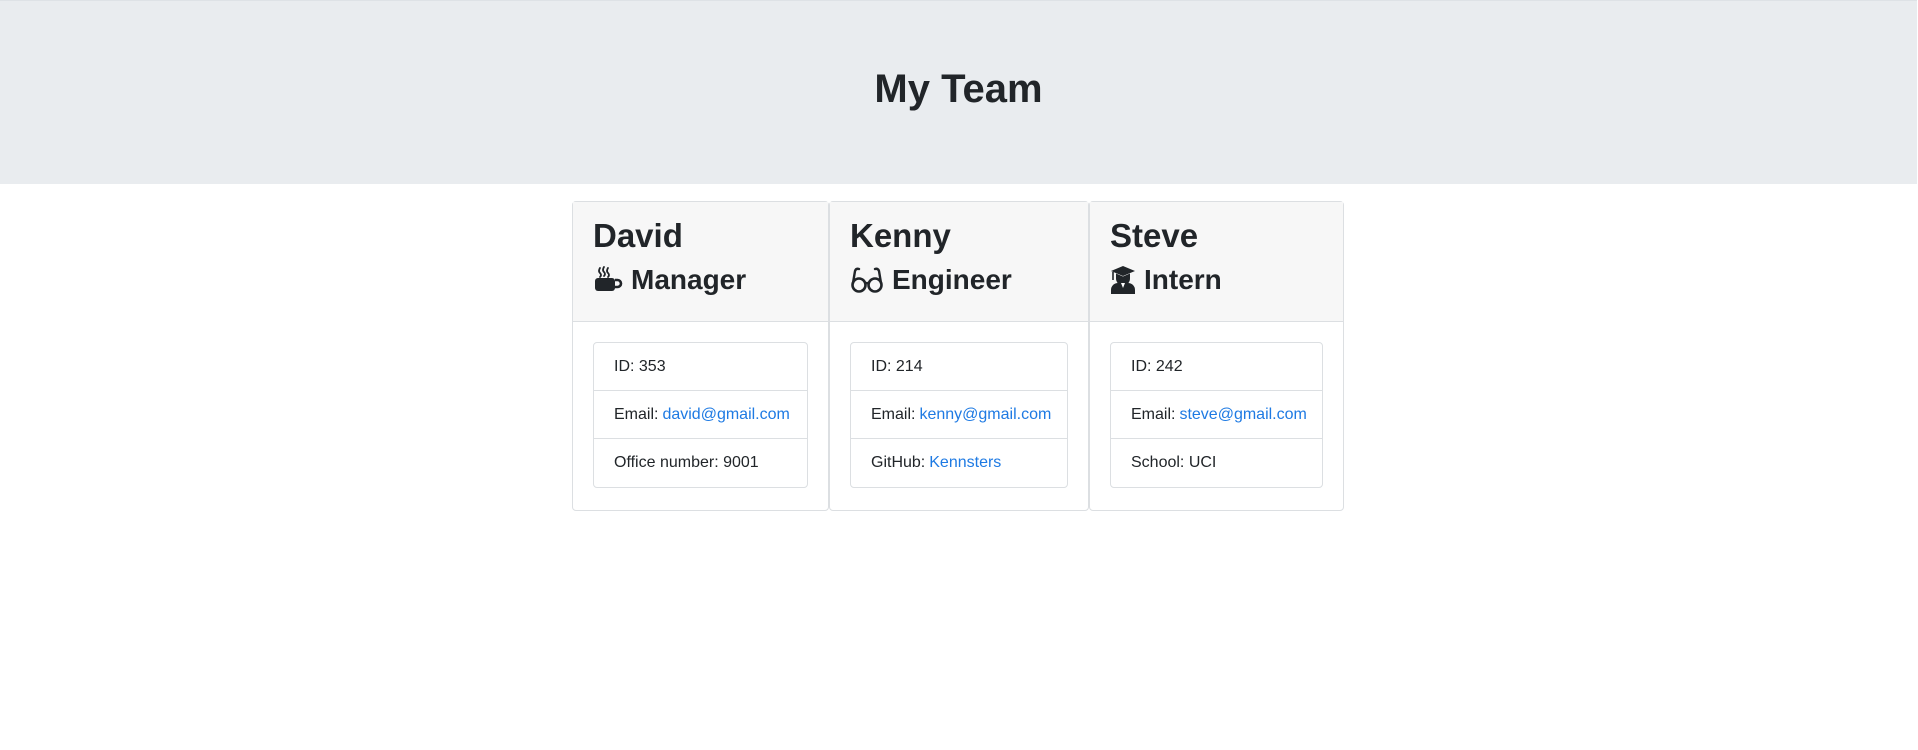 The height and width of the screenshot is (750, 1918). Describe the element at coordinates (985, 415) in the screenshot. I see `email-link: kenny@gmail.com` at that location.